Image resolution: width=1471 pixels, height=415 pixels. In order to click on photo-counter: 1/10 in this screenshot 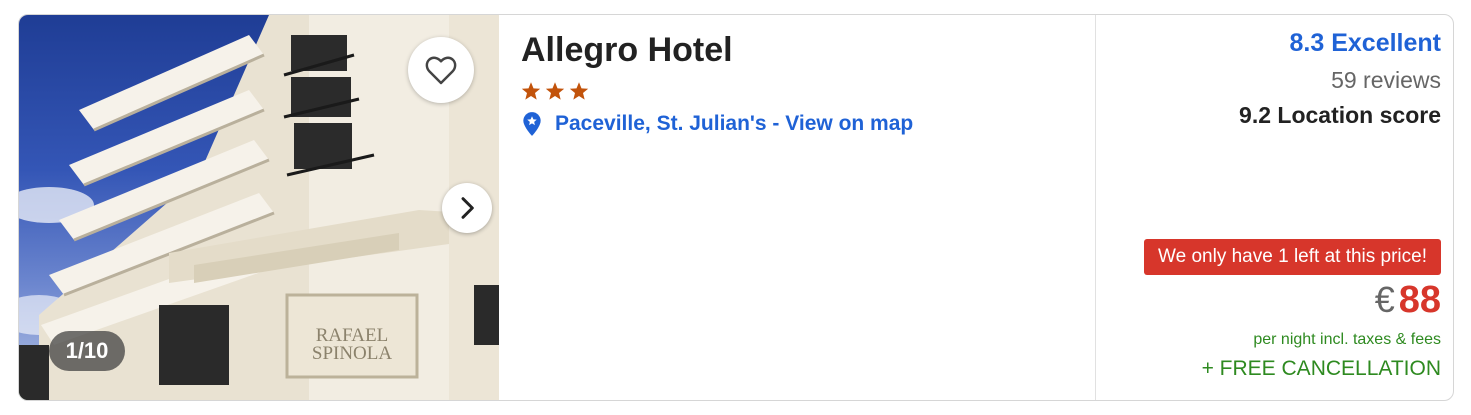, I will do `click(87, 351)`.